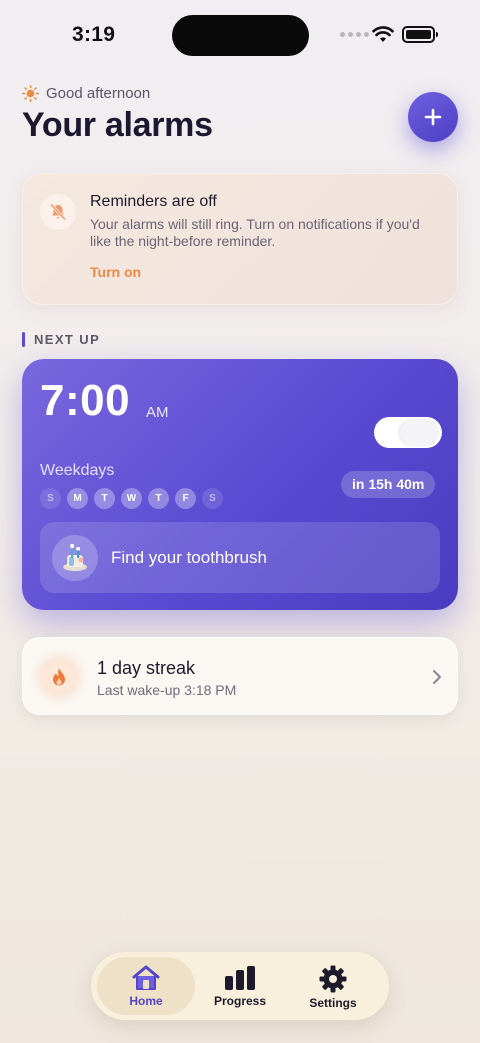  I want to click on tab-progress-label: Progress, so click(240, 1001).